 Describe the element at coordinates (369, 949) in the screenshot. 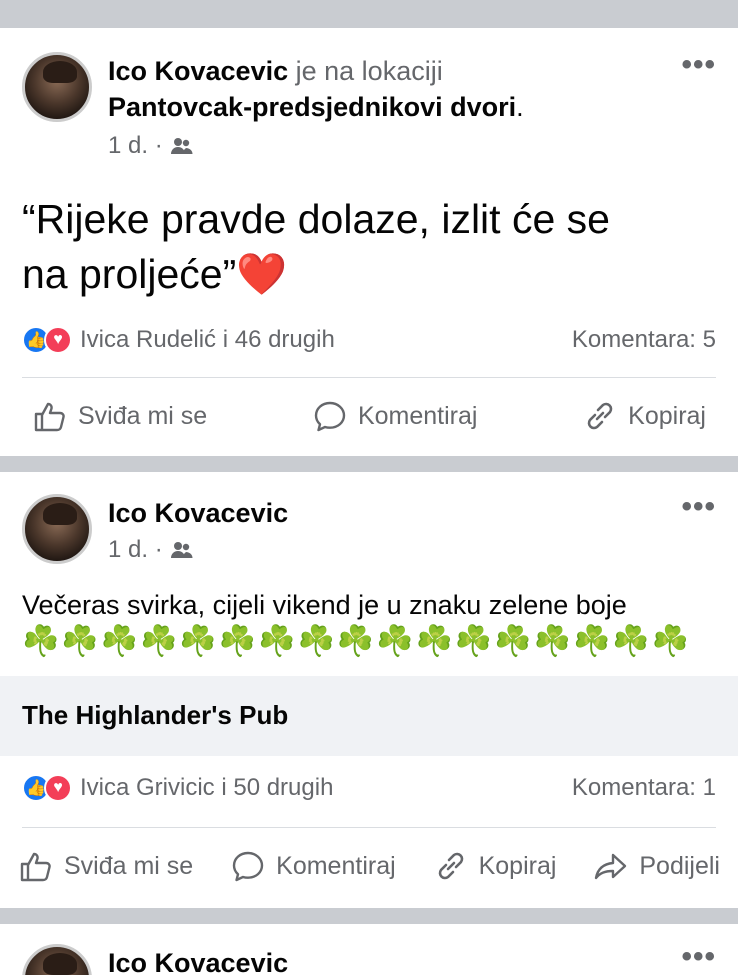

I see `post-3: Ico Kovacevic •••` at that location.